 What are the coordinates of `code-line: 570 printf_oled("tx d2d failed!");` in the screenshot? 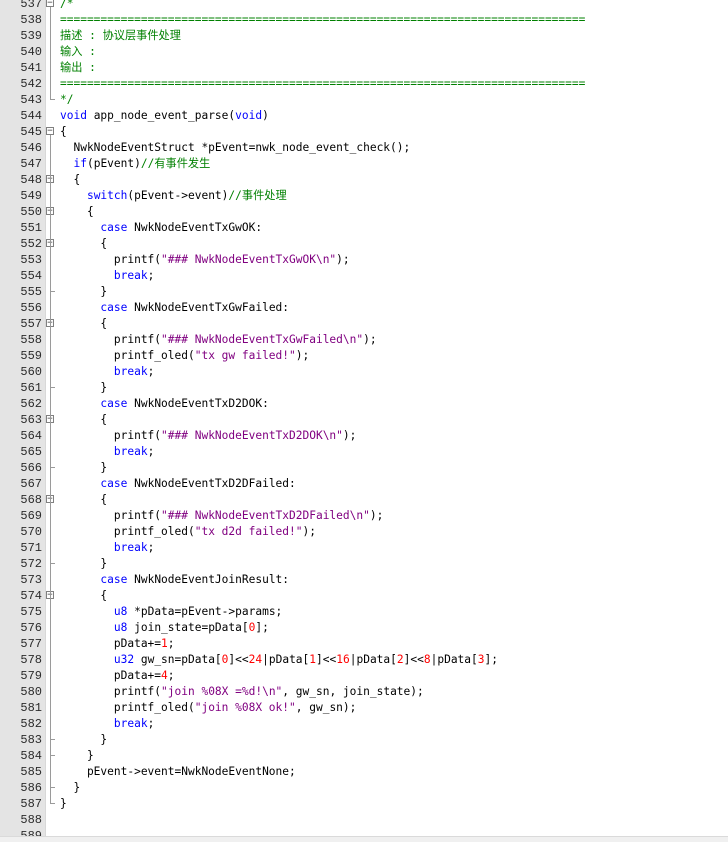 It's located at (364, 532).